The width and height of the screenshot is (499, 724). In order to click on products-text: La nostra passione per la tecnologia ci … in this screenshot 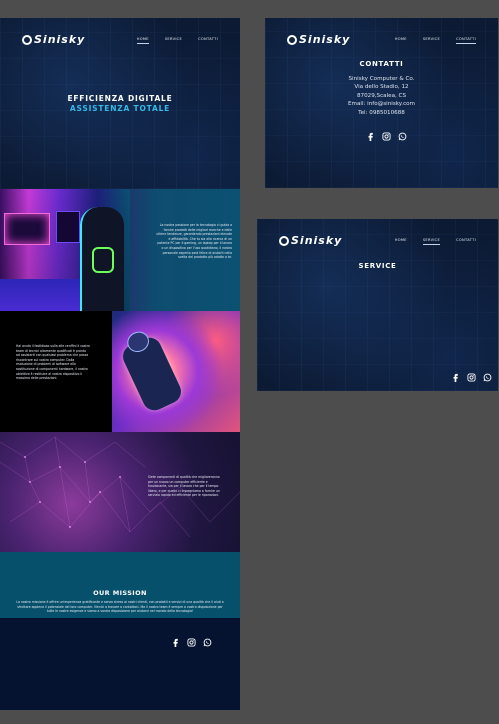, I will do `click(194, 241)`.